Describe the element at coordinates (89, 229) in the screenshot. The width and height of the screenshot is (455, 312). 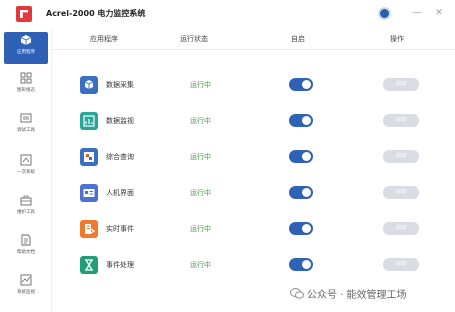
I see `realtime-event-icon` at that location.